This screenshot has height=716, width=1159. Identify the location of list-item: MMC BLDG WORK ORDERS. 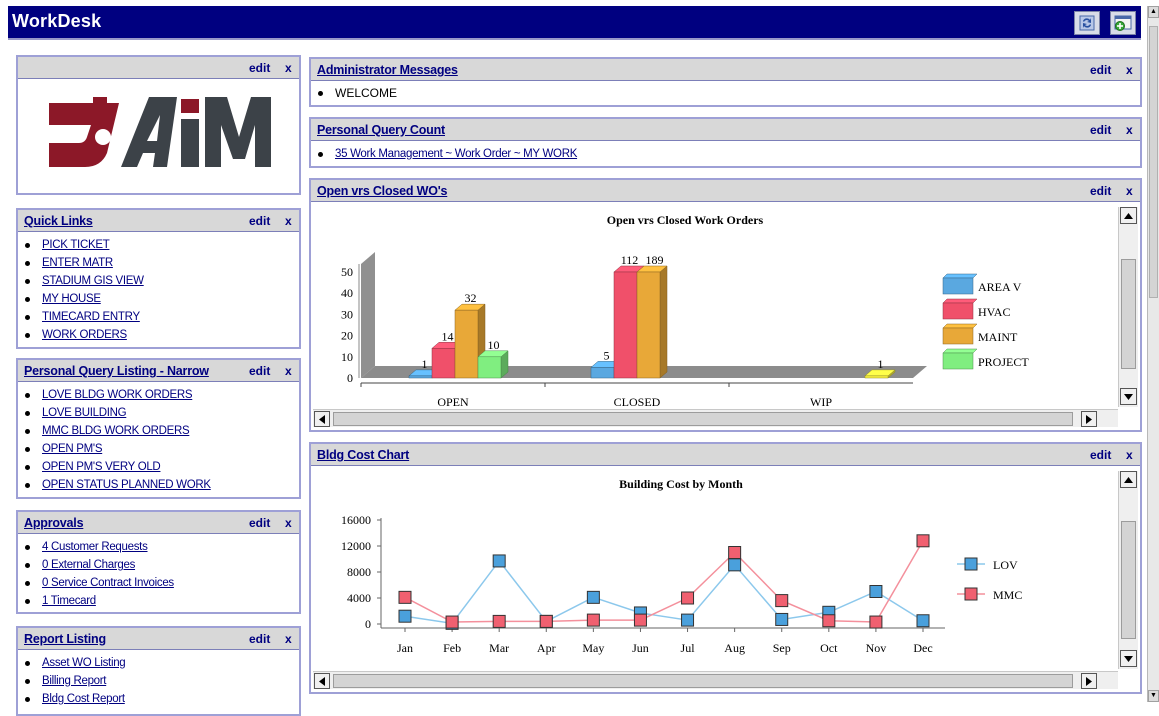
(162, 431).